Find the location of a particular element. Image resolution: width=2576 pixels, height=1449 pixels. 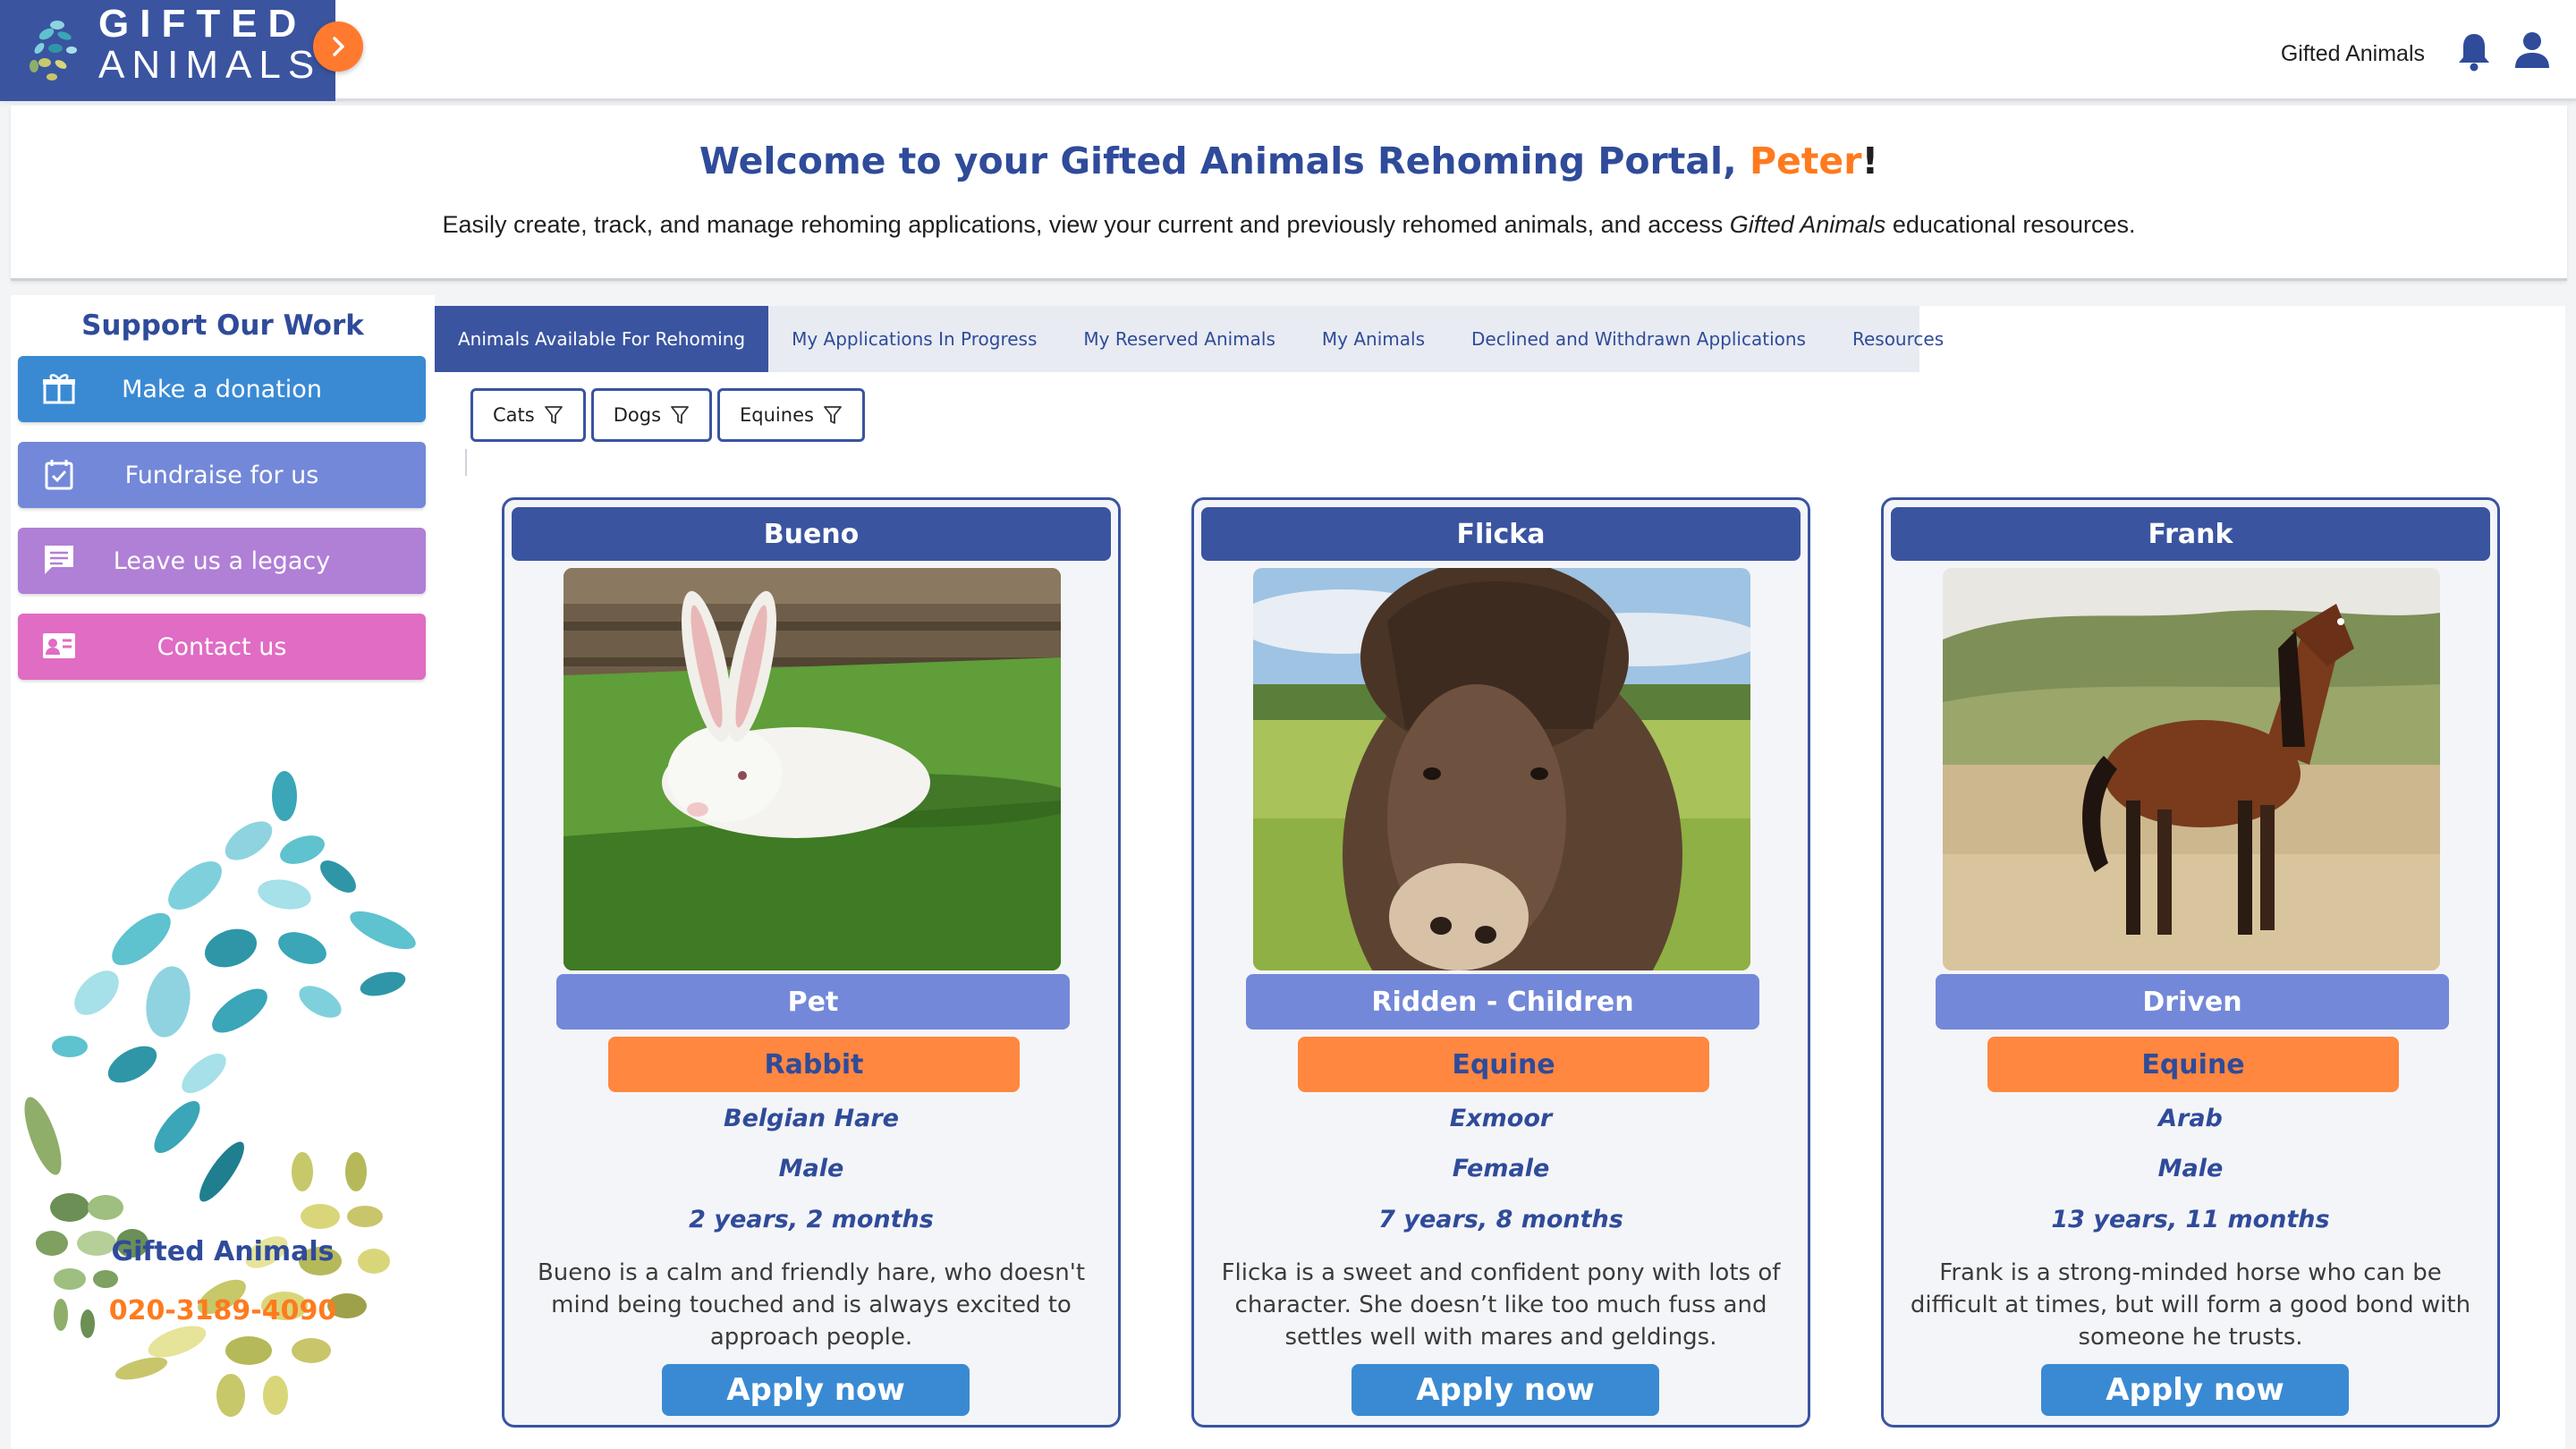

logo: GIFTED ANIMALS is located at coordinates (167, 50).